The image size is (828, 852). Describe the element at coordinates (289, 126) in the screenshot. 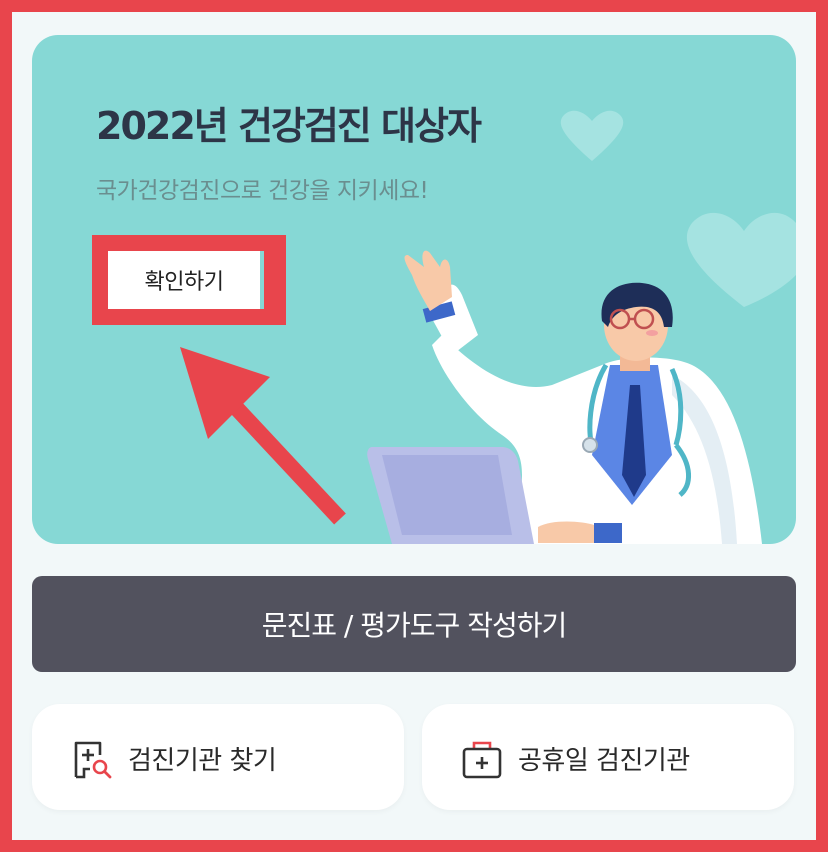

I see `banner-title: 2022년 건강검진 대상자` at that location.